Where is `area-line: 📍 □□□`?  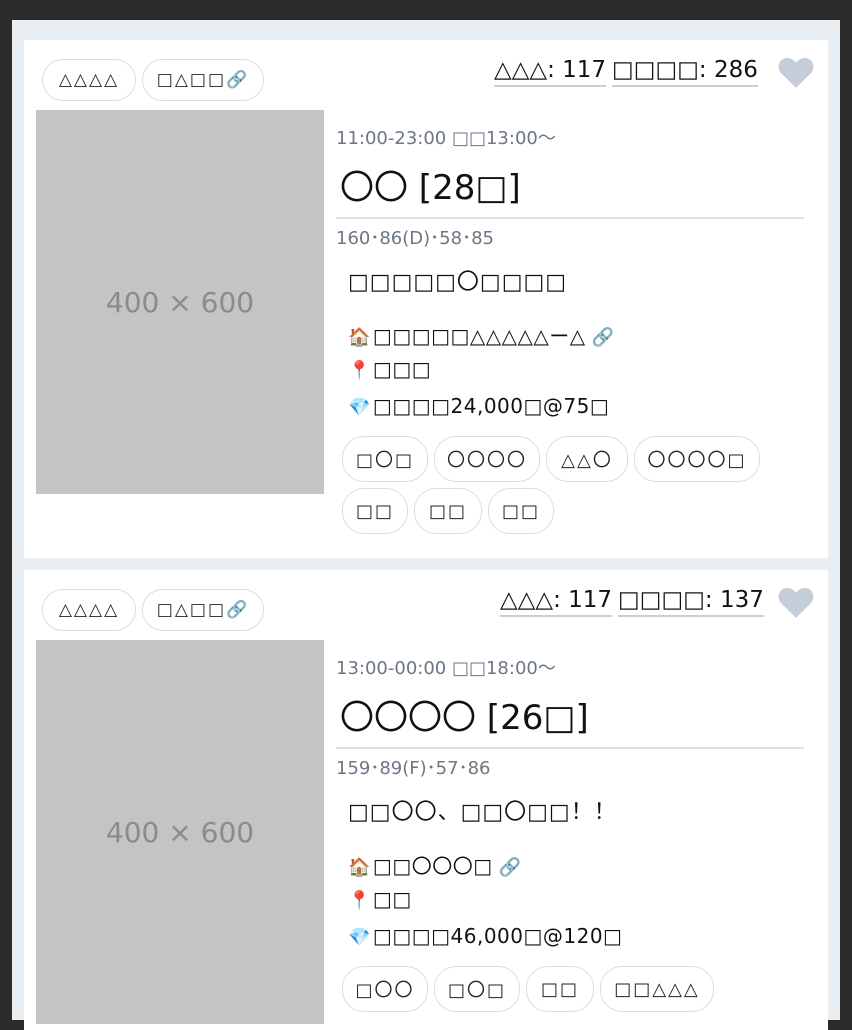 area-line: 📍 □□□ is located at coordinates (389, 369).